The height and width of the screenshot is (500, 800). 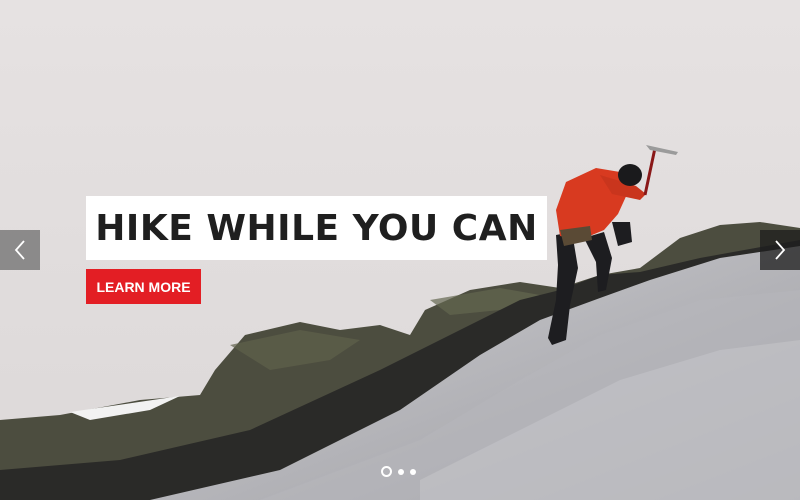 I want to click on hero-headline: HIKE WHILE YOU CAN, so click(x=316, y=228).